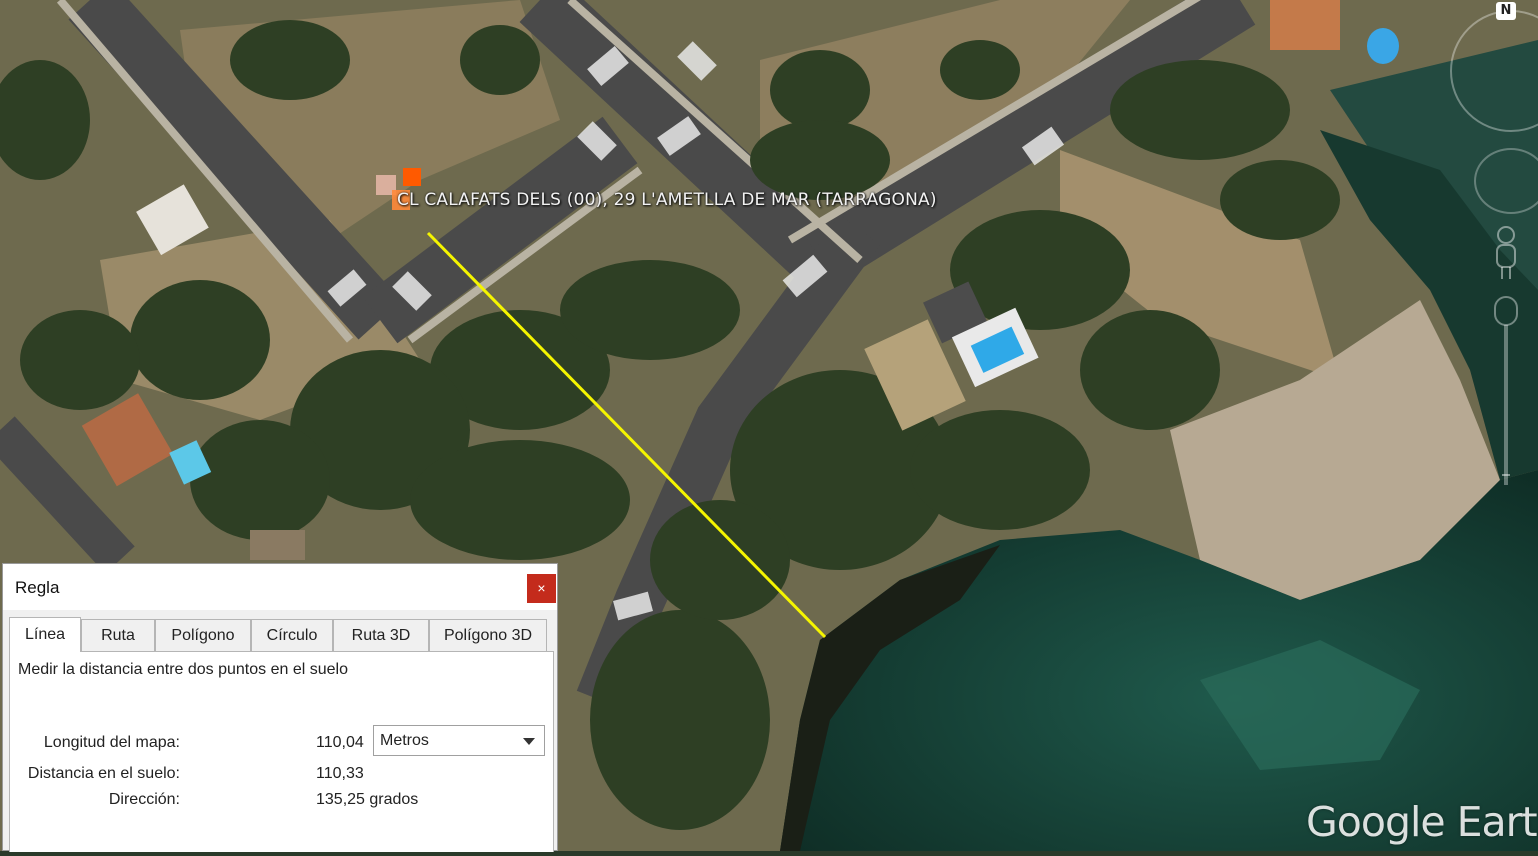 This screenshot has width=1538, height=856. I want to click on google-earth-watermark: Google Earth, so click(1422, 822).